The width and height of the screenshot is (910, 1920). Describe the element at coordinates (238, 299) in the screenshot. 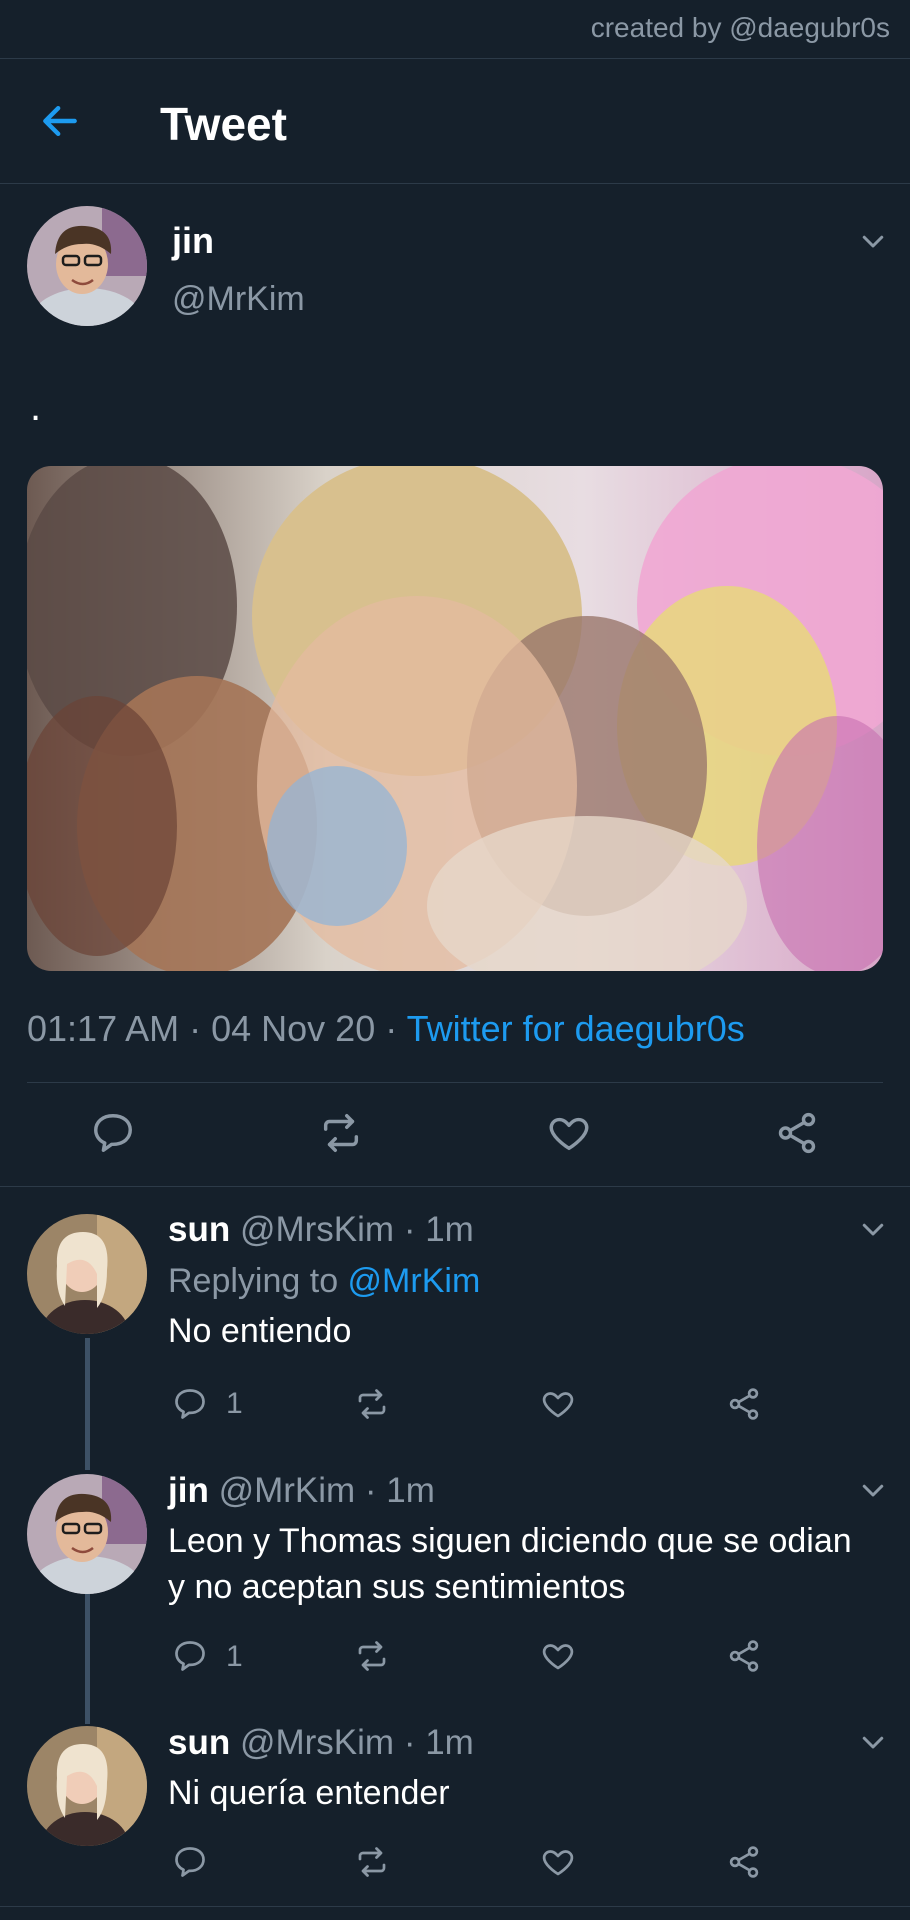

I see `author-handle: @MrKim` at that location.